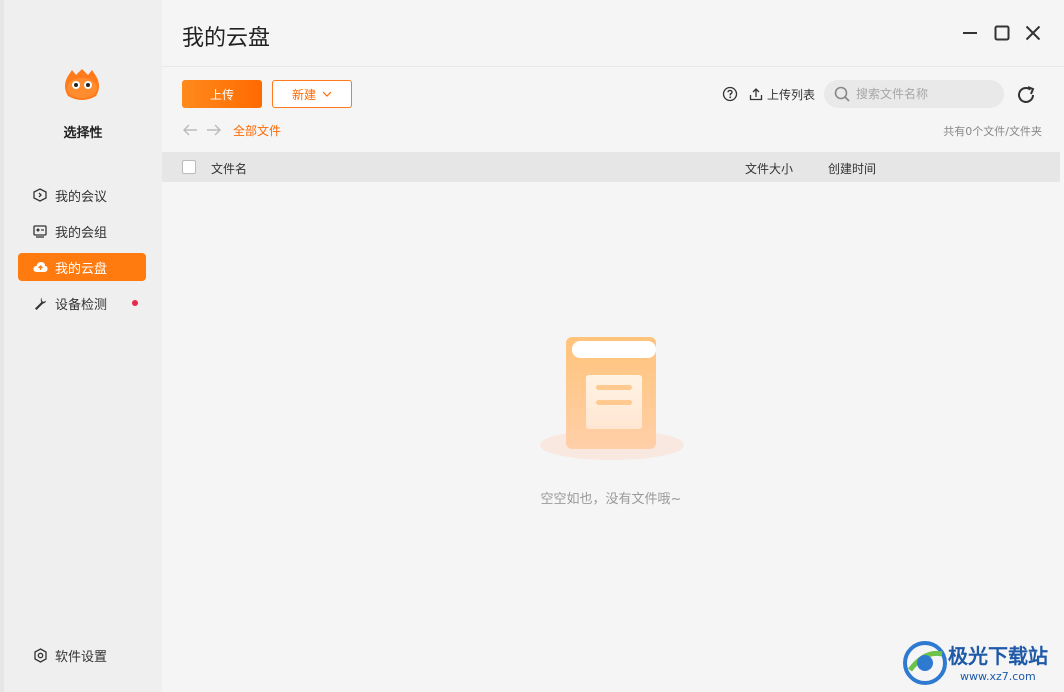  I want to click on forward-arrow-icon, so click(214, 130).